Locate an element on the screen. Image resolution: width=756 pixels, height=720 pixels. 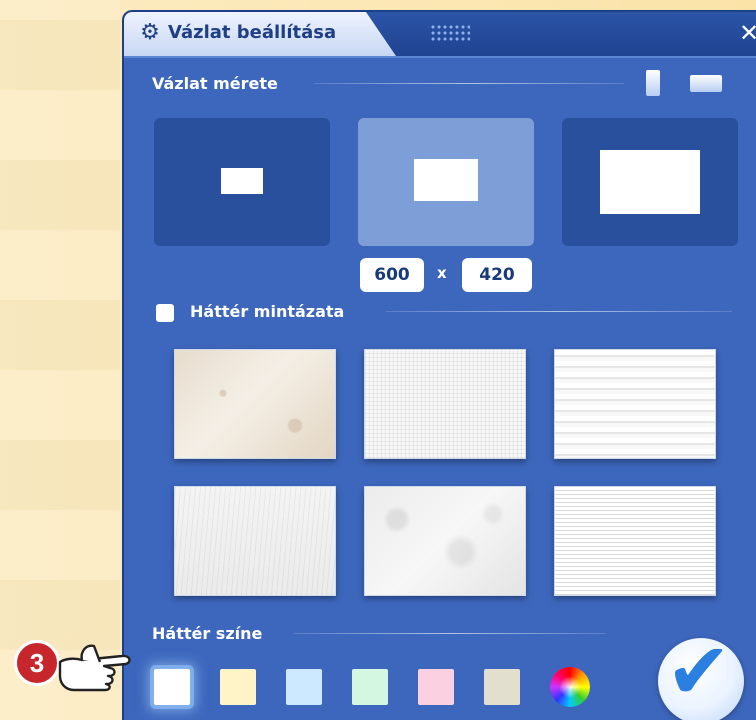
pattern-crumpled is located at coordinates (445, 541).